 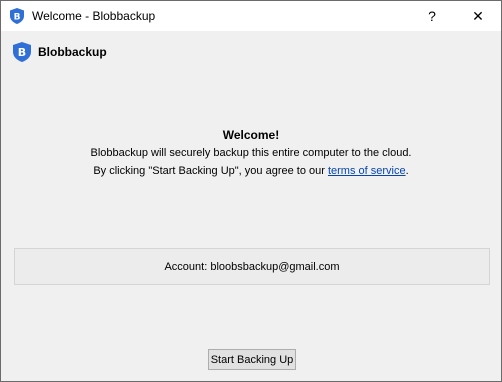 What do you see at coordinates (251, 135) in the screenshot?
I see `welcome-heading: Welcome!` at bounding box center [251, 135].